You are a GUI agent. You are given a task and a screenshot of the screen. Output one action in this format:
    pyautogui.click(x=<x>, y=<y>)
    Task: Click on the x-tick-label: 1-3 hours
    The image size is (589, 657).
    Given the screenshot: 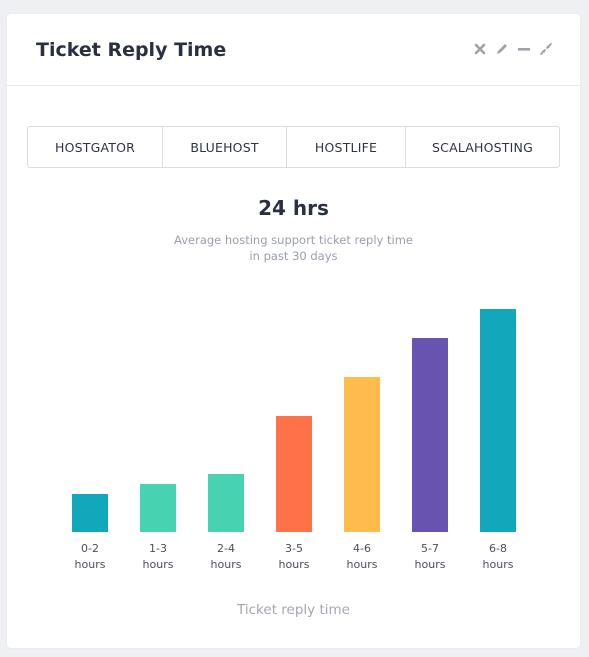 What is the action you would take?
    pyautogui.click(x=158, y=556)
    